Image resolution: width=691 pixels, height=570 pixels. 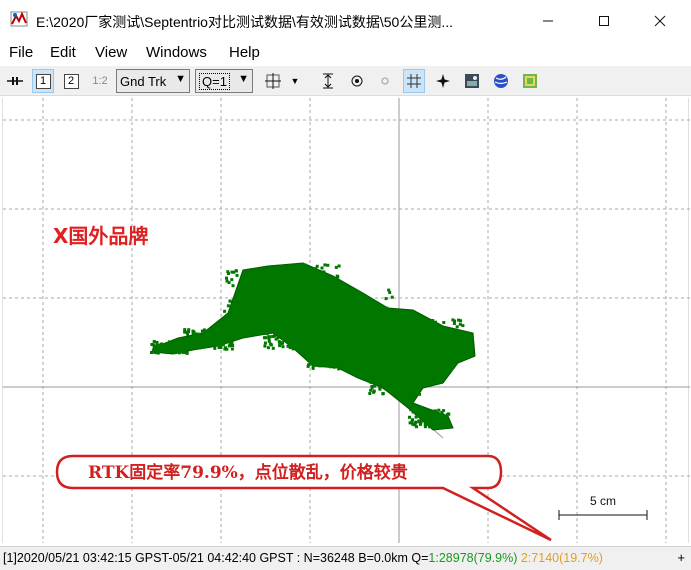 What do you see at coordinates (385, 81) in the screenshot?
I see `show-mark-button` at bounding box center [385, 81].